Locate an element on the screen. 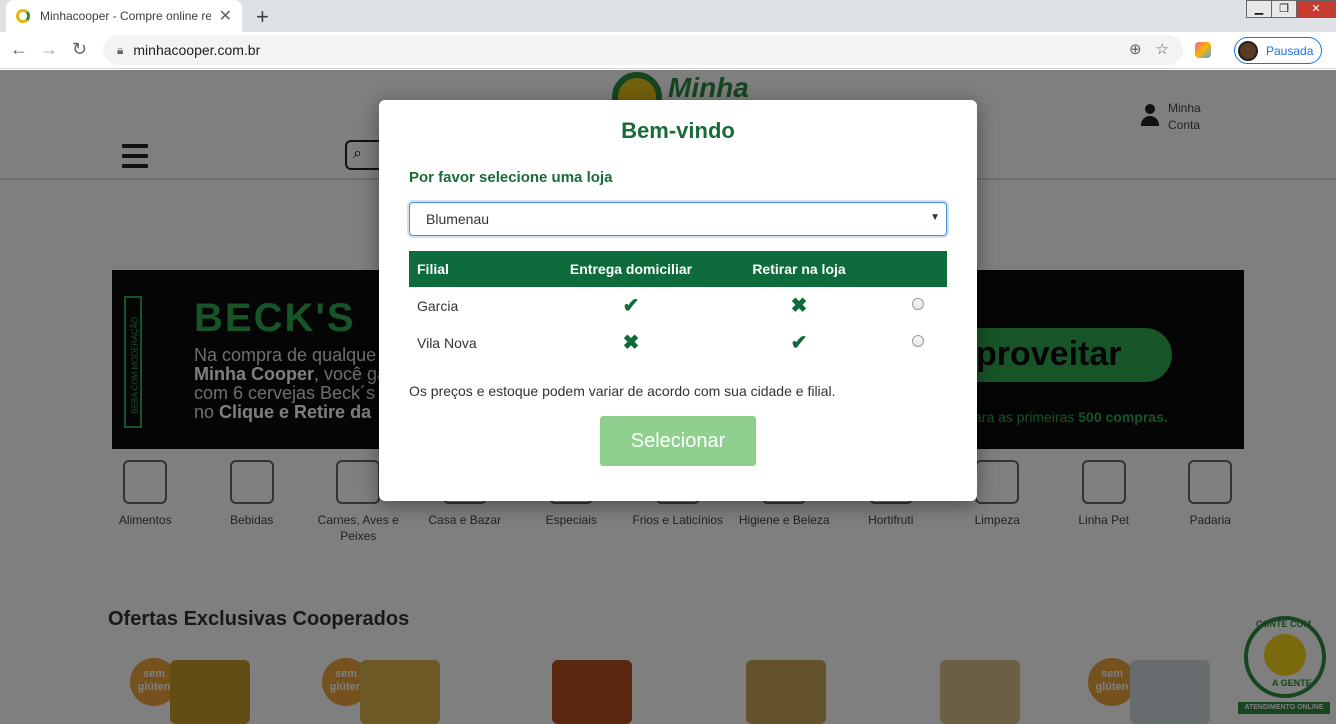 The image size is (1336, 724). store-radio-vila-nova is located at coordinates (918, 340).